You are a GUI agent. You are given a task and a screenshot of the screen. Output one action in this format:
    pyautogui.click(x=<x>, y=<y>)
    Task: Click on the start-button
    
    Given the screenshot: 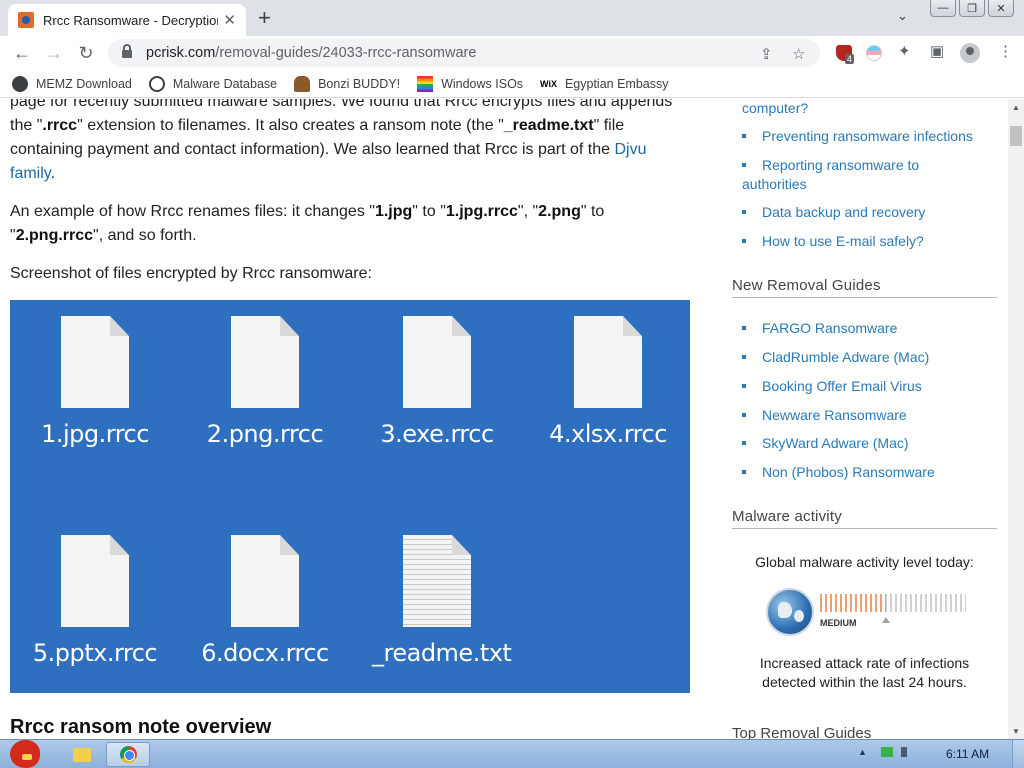 What is the action you would take?
    pyautogui.click(x=26, y=750)
    